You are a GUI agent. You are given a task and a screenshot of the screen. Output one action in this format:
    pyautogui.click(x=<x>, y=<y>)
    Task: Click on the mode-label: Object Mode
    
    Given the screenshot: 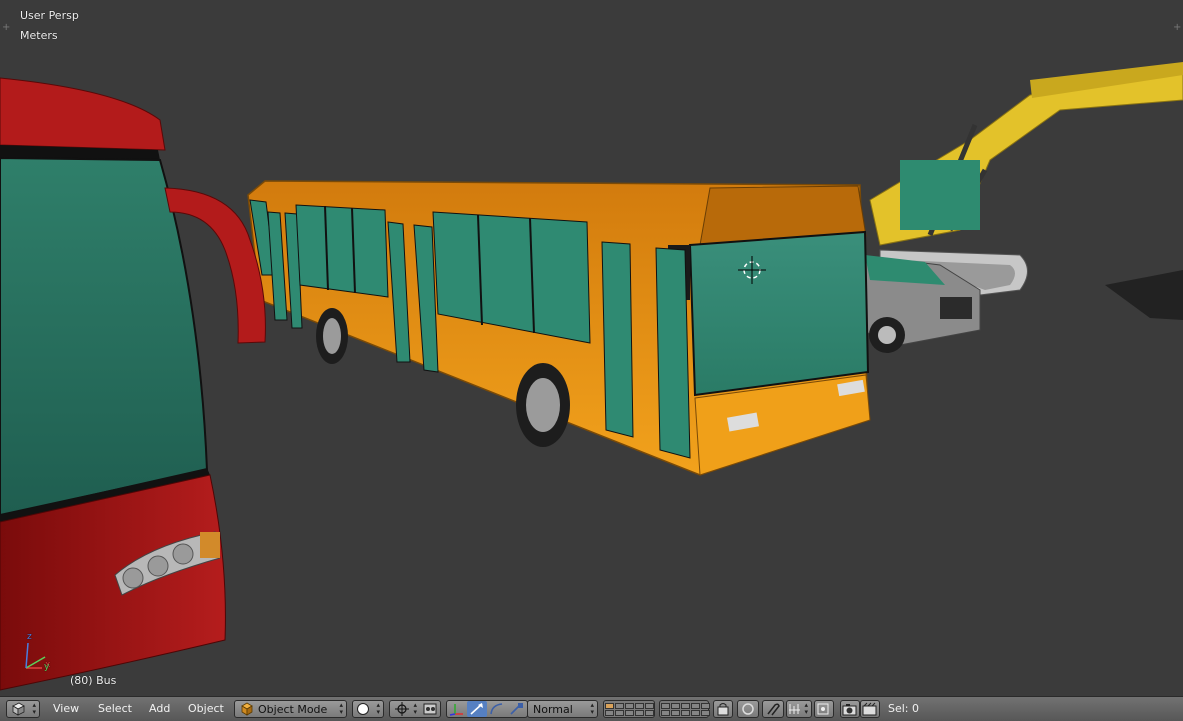 What is the action you would take?
    pyautogui.click(x=293, y=709)
    